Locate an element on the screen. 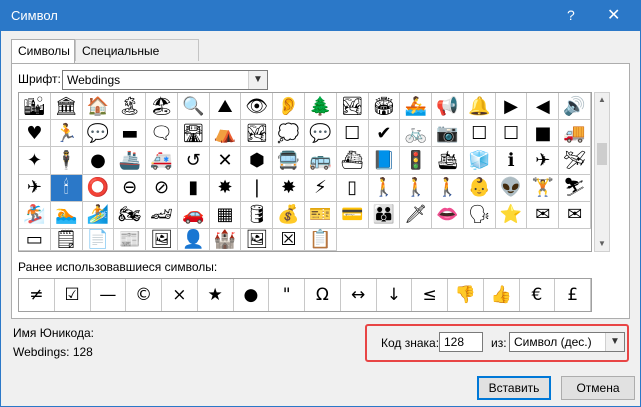 This screenshot has width=641, height=407. symbol-cell: ■ is located at coordinates (543, 134).